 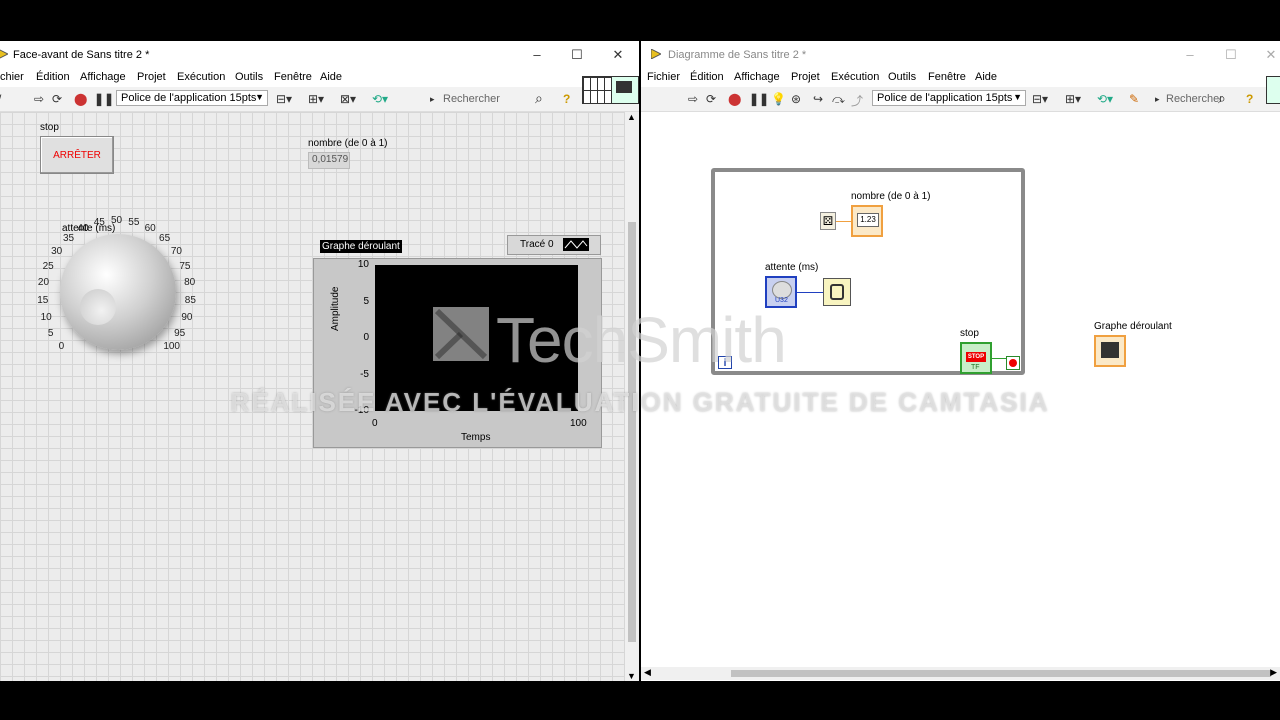 I want to click on dice-icon: ⚄, so click(x=828, y=221).